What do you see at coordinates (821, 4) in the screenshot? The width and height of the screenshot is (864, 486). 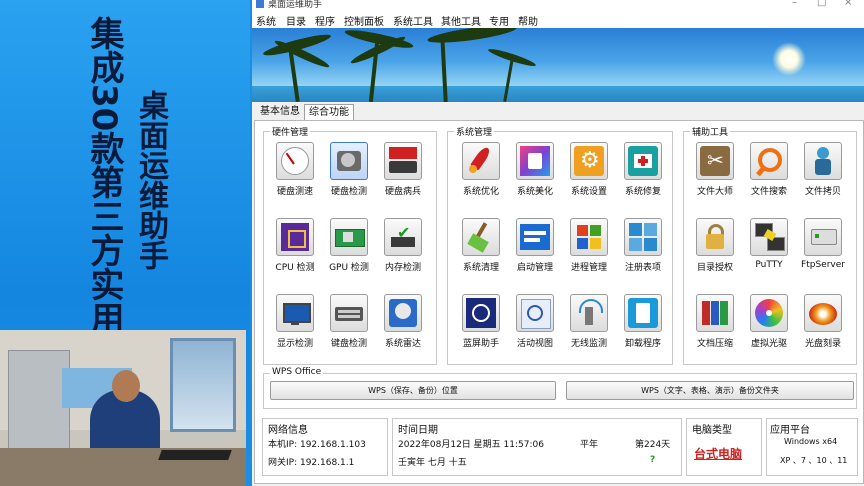 I see `maximize-icon: □` at bounding box center [821, 4].